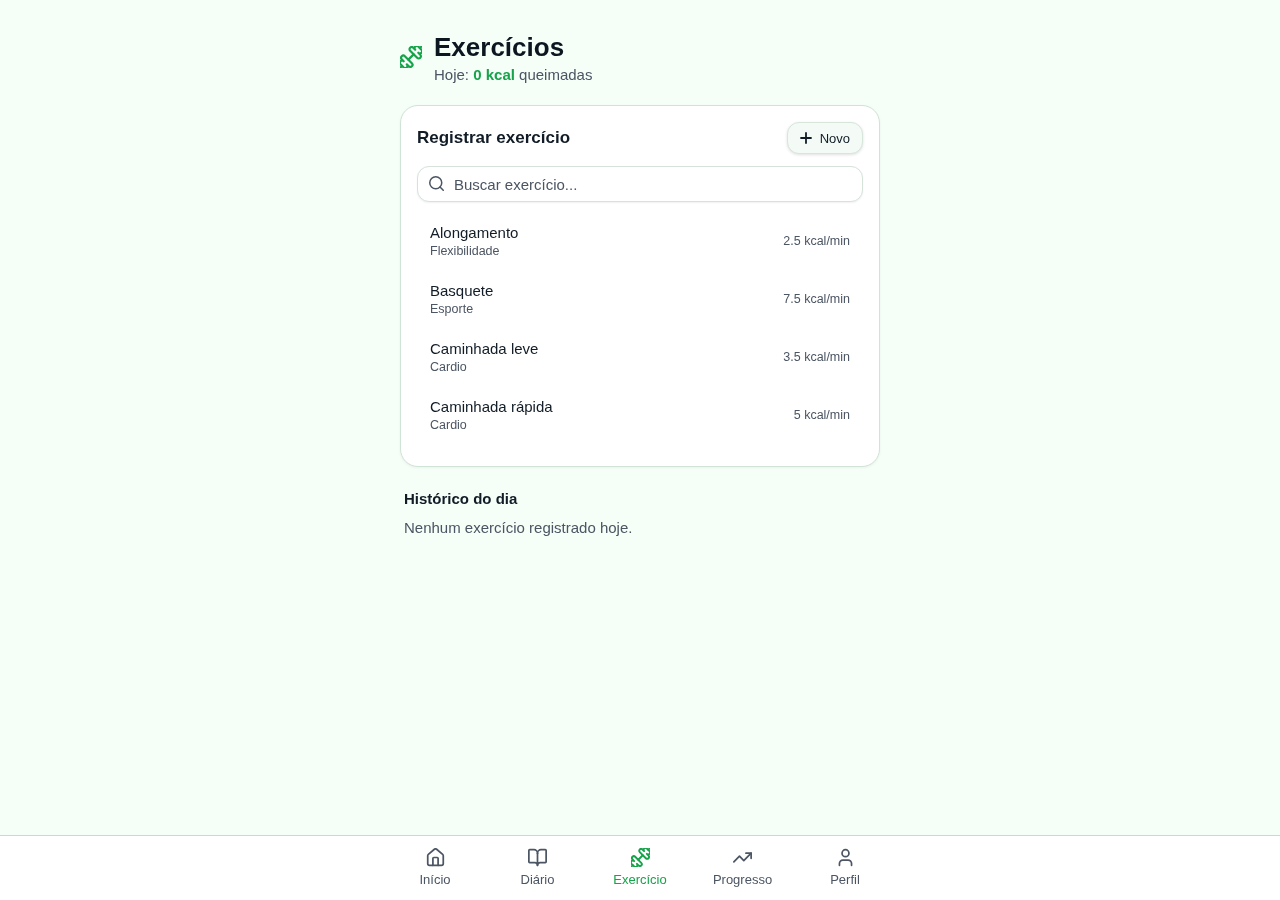 The height and width of the screenshot is (900, 1280). Describe the element at coordinates (436, 183) in the screenshot. I see `search-icon` at that location.